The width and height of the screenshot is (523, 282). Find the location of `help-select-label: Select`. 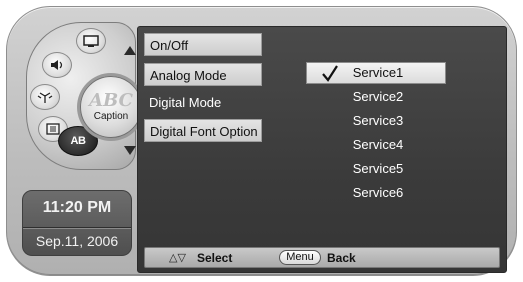

help-select-label: Select is located at coordinates (215, 258).